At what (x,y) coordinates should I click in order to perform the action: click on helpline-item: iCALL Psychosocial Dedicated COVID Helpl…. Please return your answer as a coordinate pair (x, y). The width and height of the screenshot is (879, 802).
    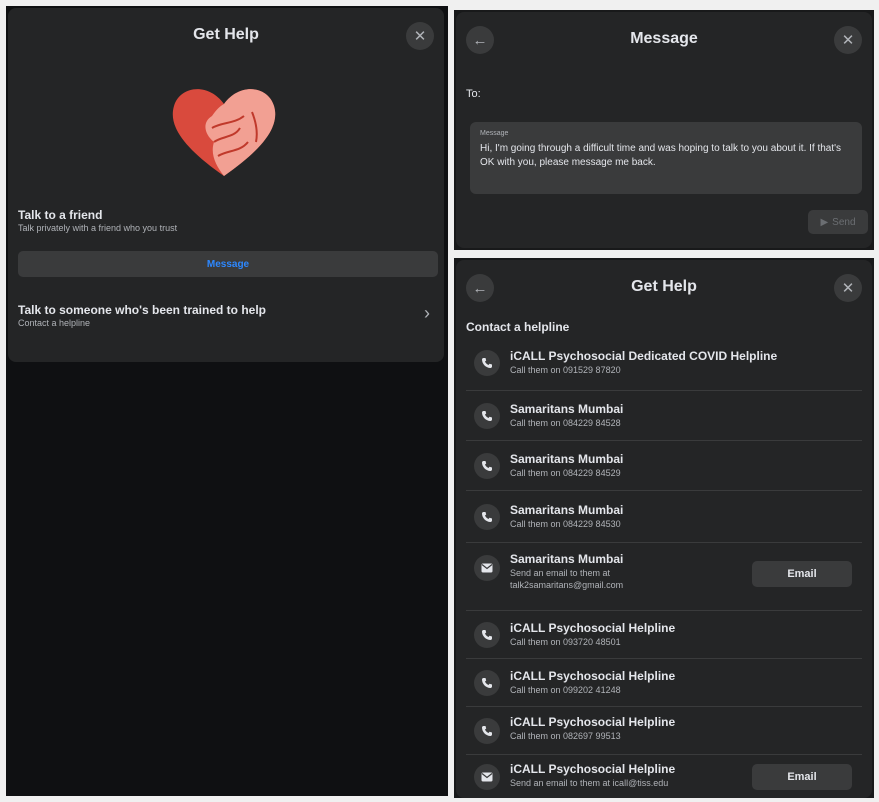
    Looking at the image, I should click on (664, 365).